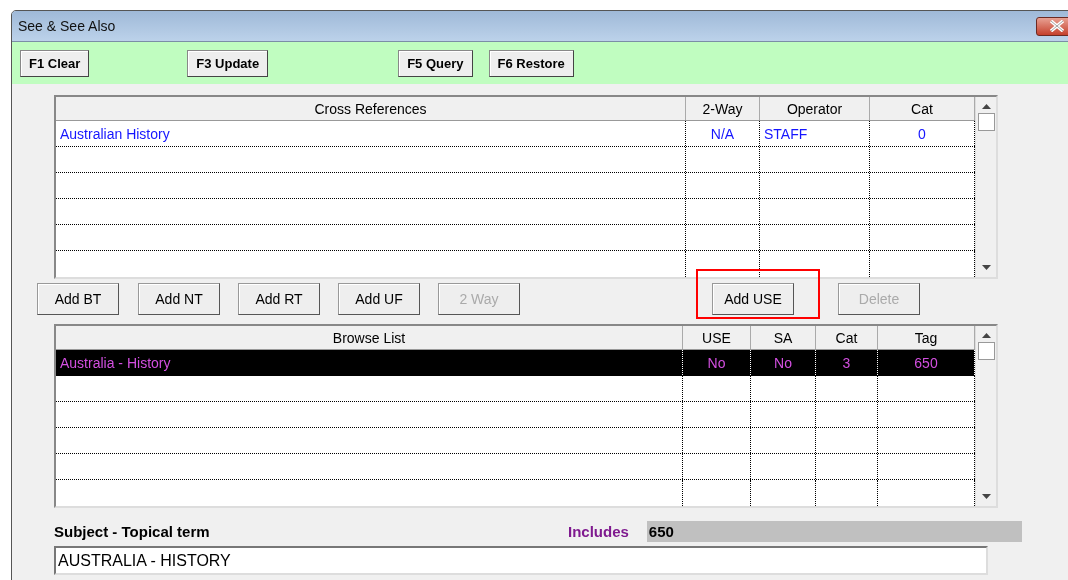 The width and height of the screenshot is (1068, 580). I want to click on table-cell: Australia - History, so click(369, 362).